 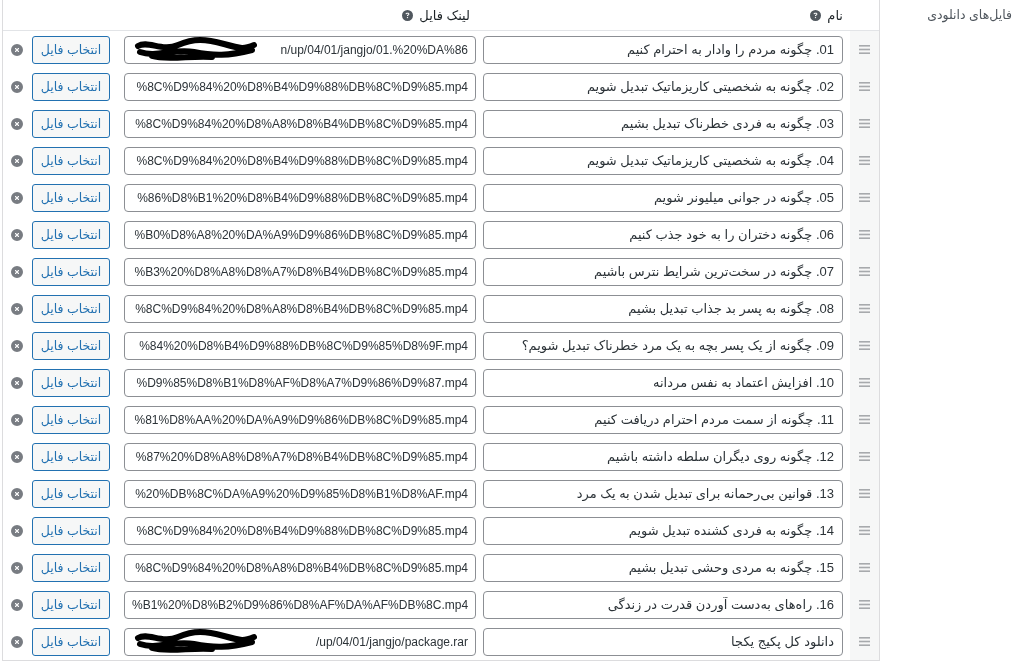 I want to click on file-name-field: 07. چگونه در سخت‌ترین شرایط نترس باشیم, so click(x=663, y=271).